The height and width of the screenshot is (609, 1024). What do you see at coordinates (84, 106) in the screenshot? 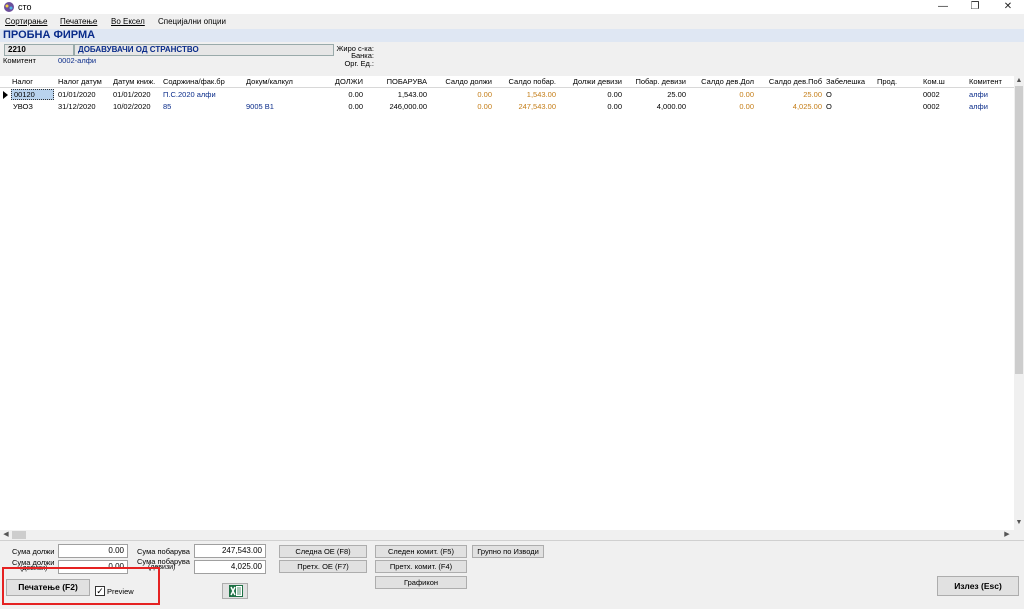
I see `cell-nalog-datum: 31/12/2020` at bounding box center [84, 106].